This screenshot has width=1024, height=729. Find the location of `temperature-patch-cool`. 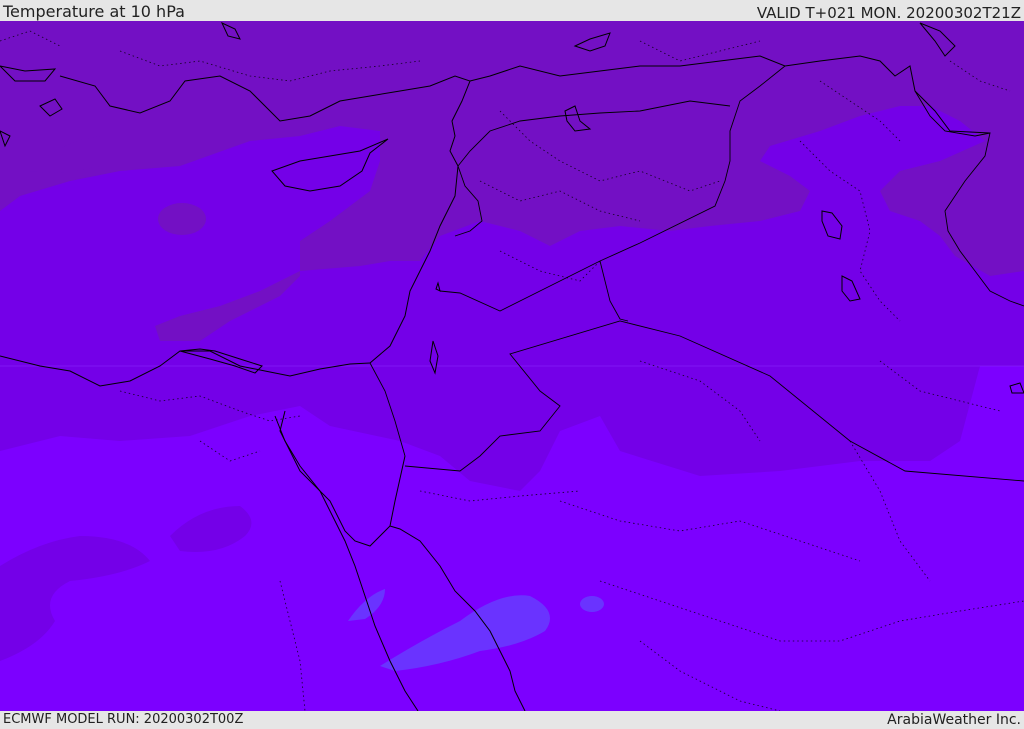

temperature-patch-cool is located at coordinates (182, 219).